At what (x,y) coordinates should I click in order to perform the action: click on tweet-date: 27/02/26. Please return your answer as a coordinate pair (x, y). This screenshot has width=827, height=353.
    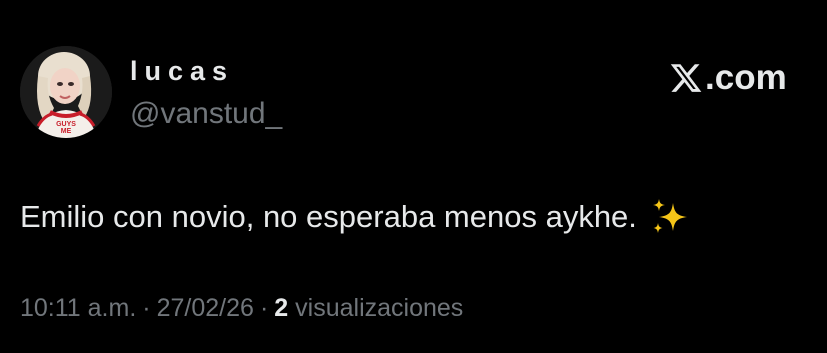
    Looking at the image, I should click on (205, 308).